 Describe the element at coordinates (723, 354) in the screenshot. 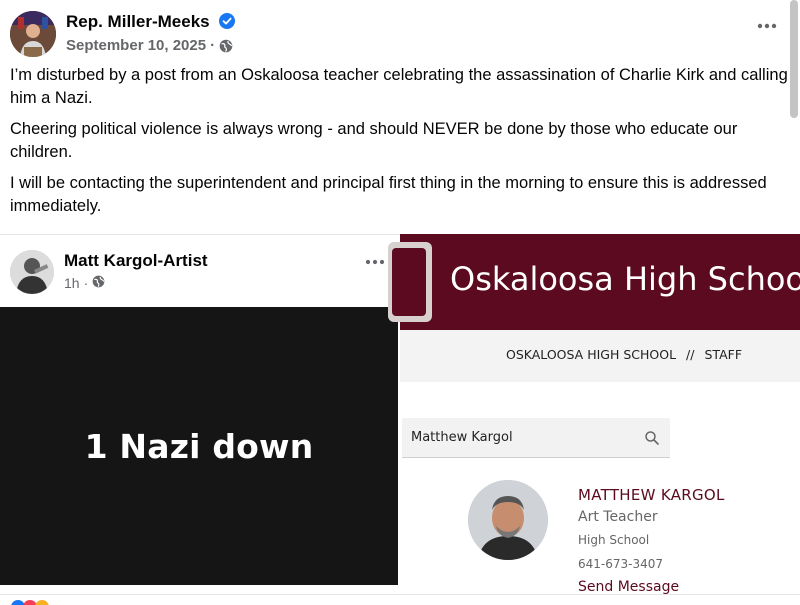

I see `breadcrumb-staff: STAFF` at that location.